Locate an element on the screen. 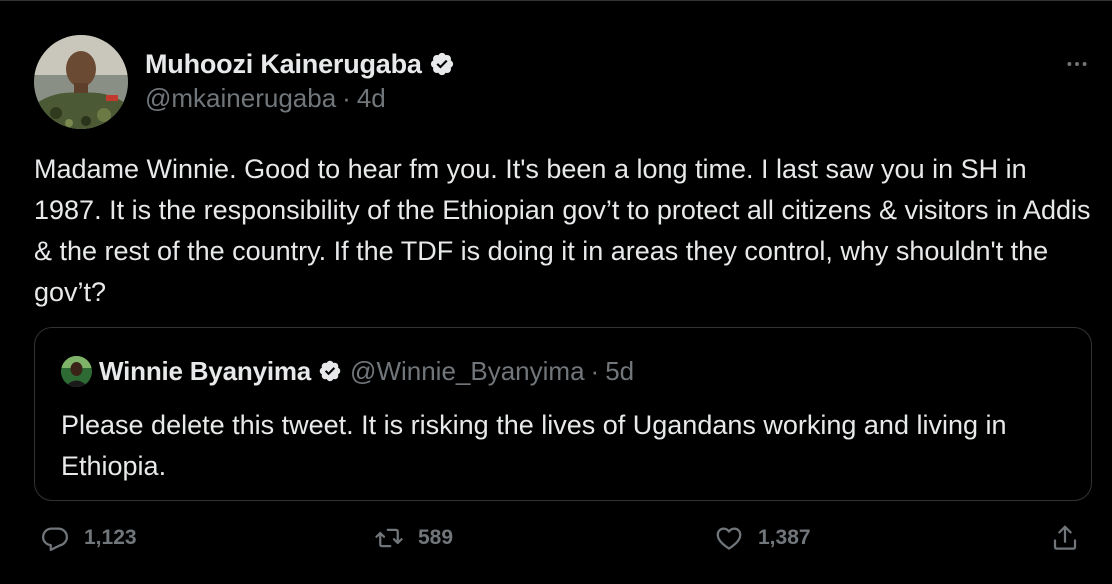  author-name-row: Muhoozi Kainerugaba is located at coordinates (300, 64).